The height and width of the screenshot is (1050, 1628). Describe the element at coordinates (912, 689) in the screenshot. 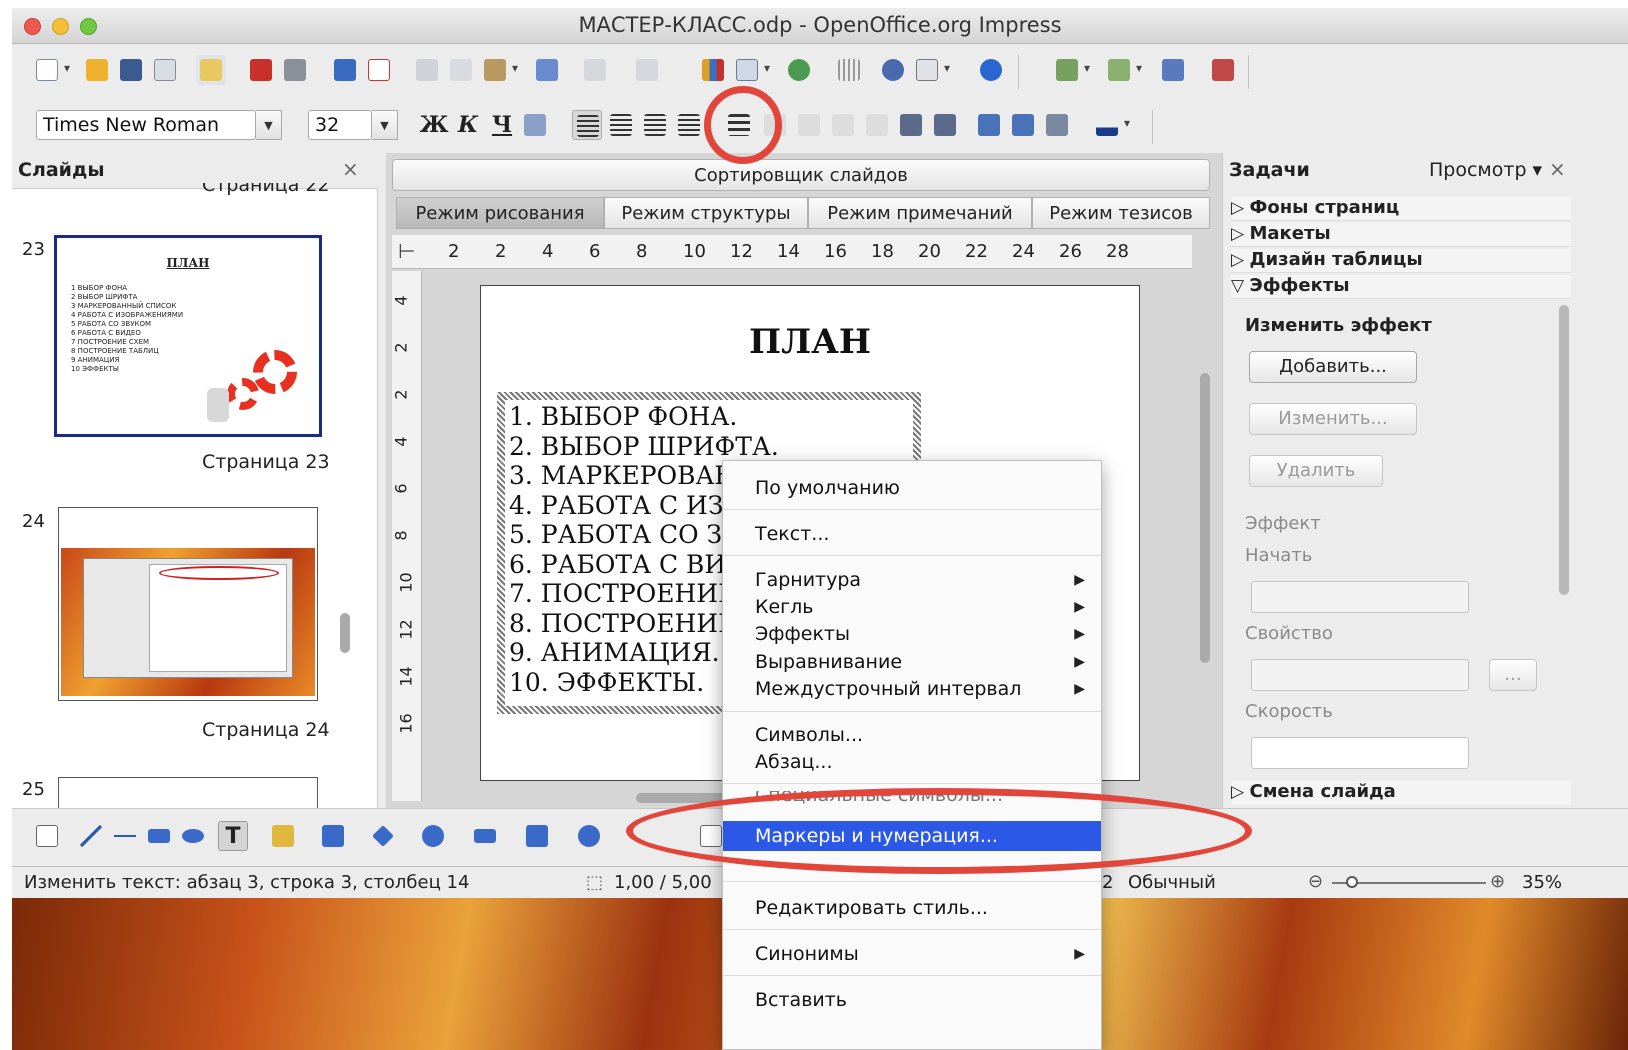

I see `menu-item-line-spacing: Междустрочный интервал ▶` at that location.